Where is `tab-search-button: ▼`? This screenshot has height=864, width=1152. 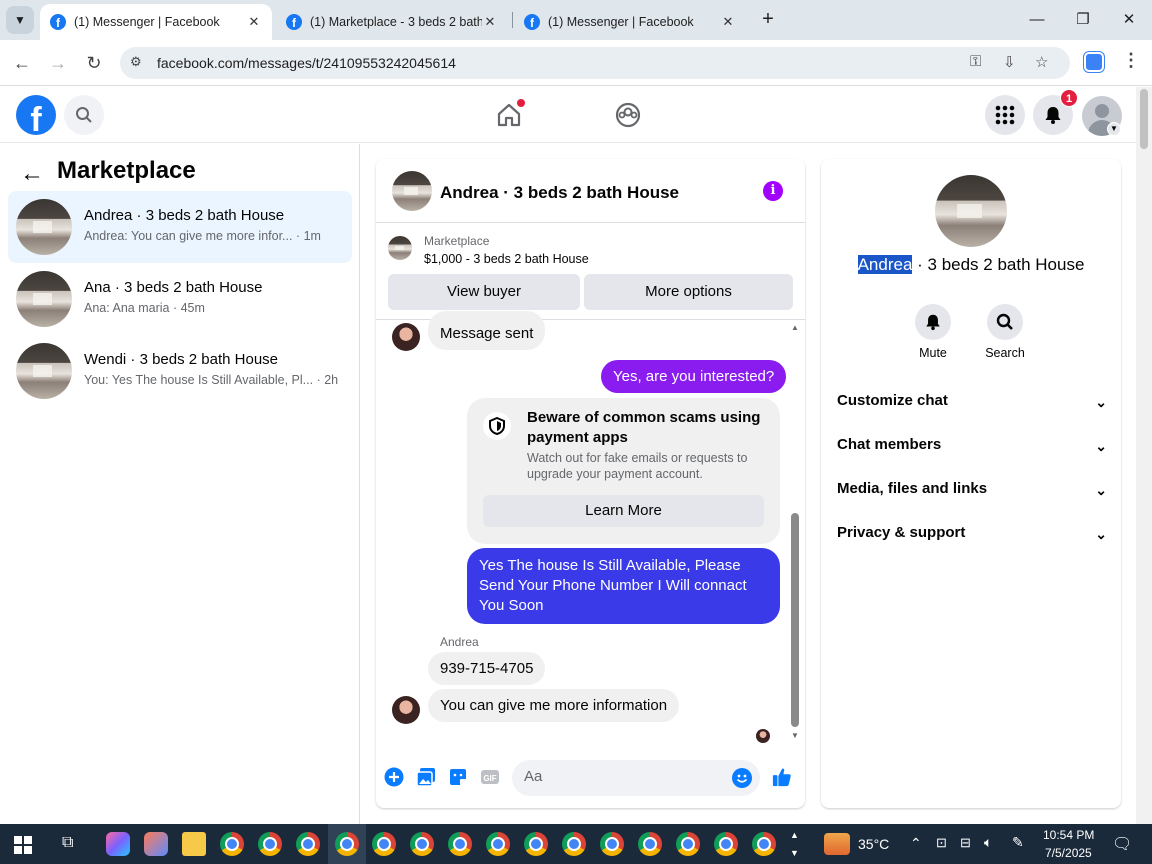 tab-search-button: ▼ is located at coordinates (20, 20).